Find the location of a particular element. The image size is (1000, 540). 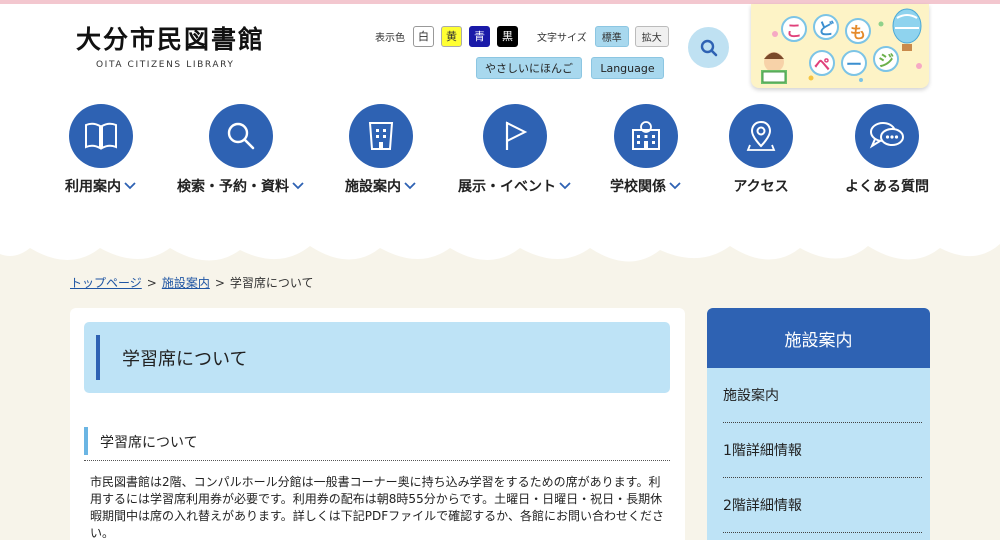

book-icon is located at coordinates (101, 136).